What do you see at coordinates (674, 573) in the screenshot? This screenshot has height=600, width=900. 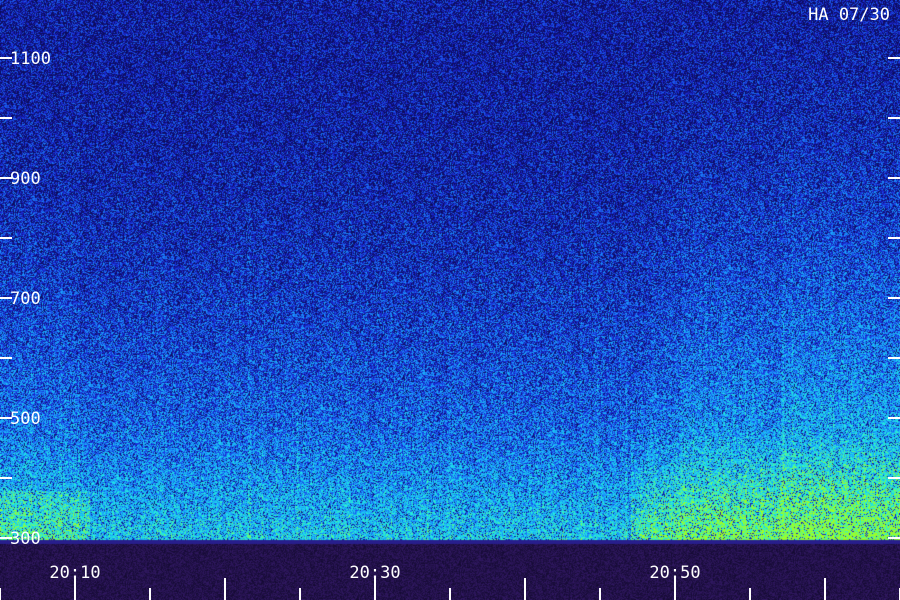 I see `x-tick-label: 20:50` at bounding box center [674, 573].